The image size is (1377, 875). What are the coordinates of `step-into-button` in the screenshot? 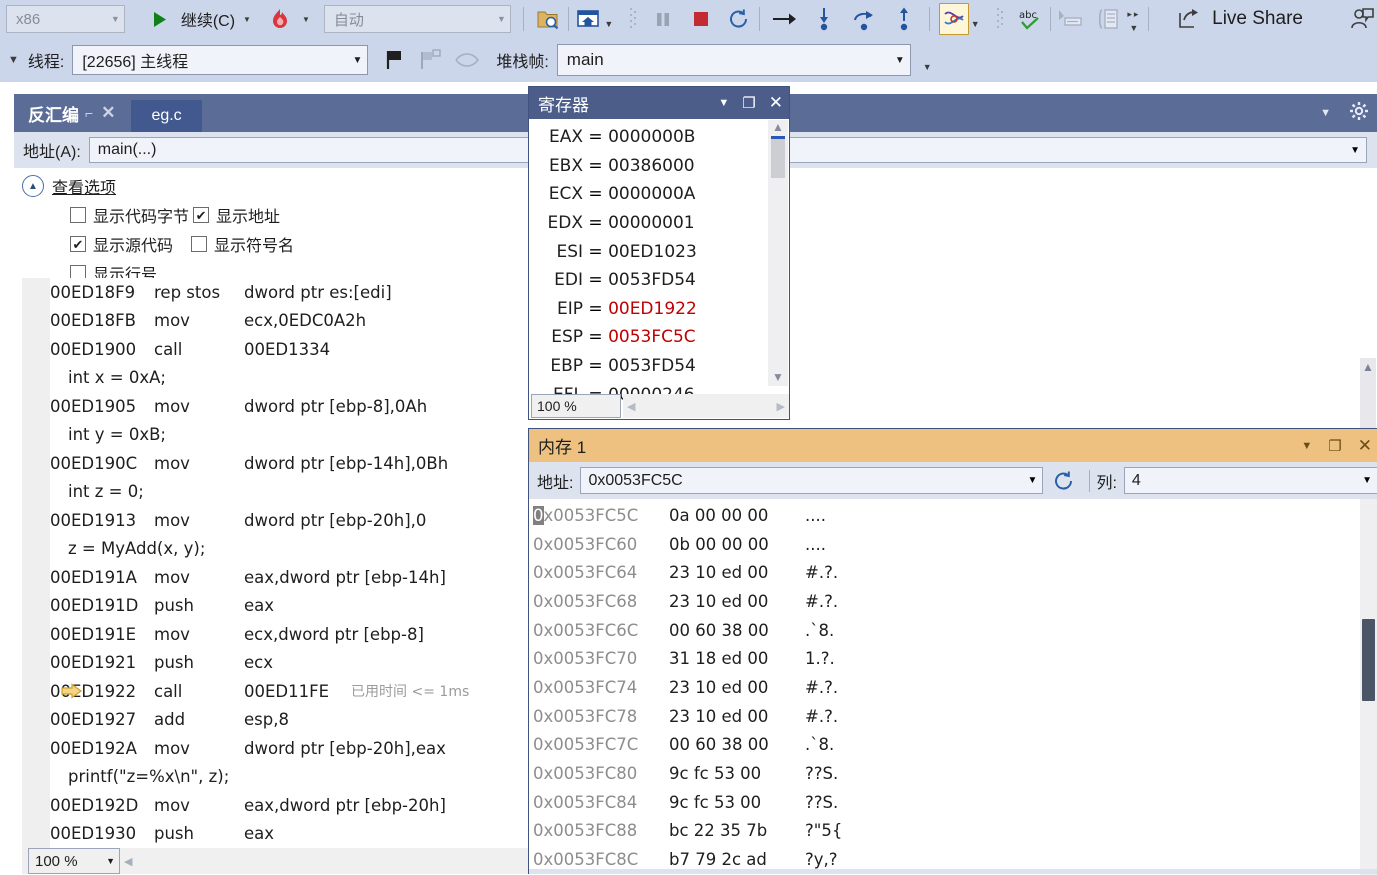 It's located at (824, 19).